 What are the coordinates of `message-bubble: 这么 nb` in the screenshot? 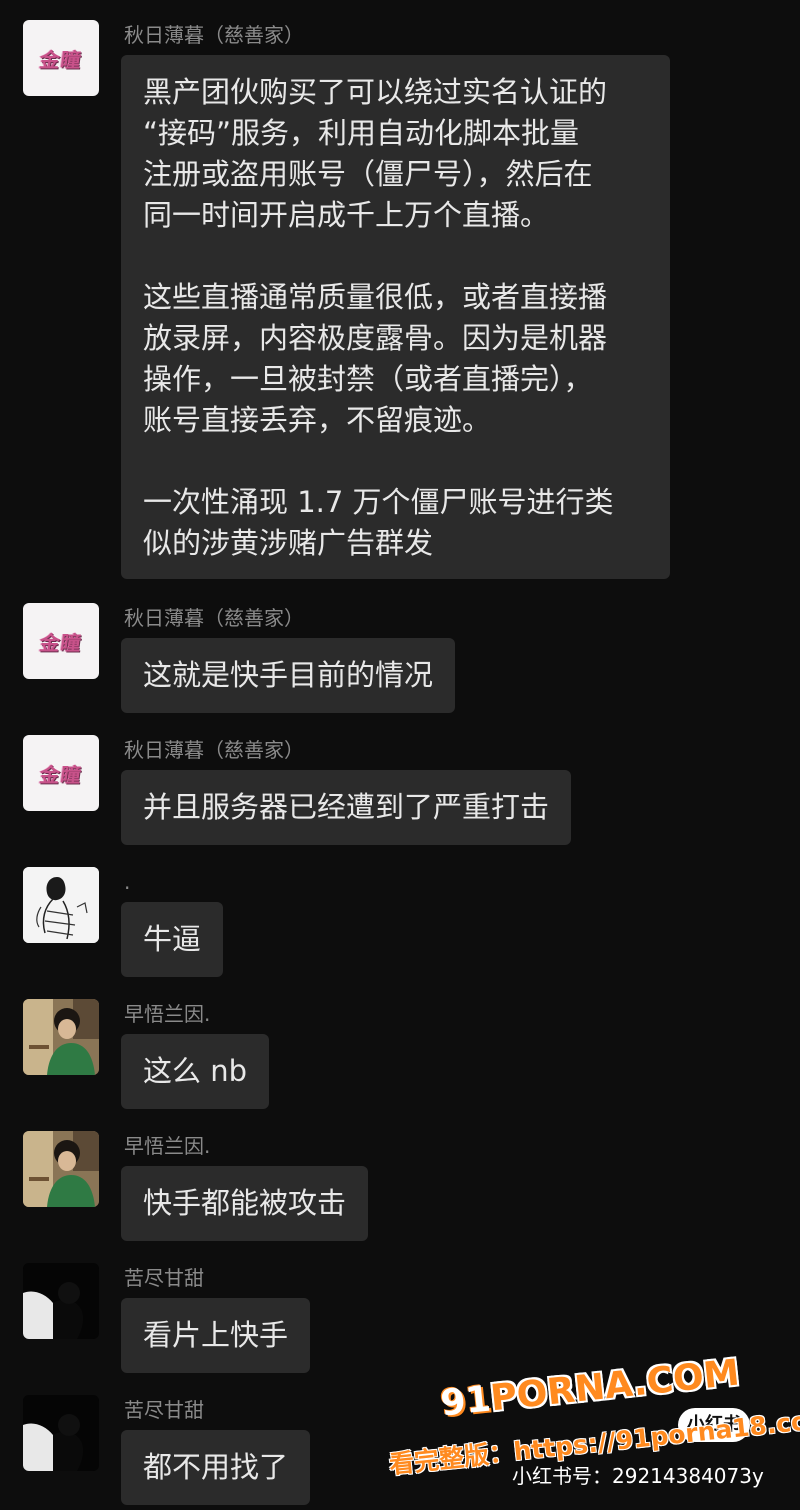 It's located at (195, 1071).